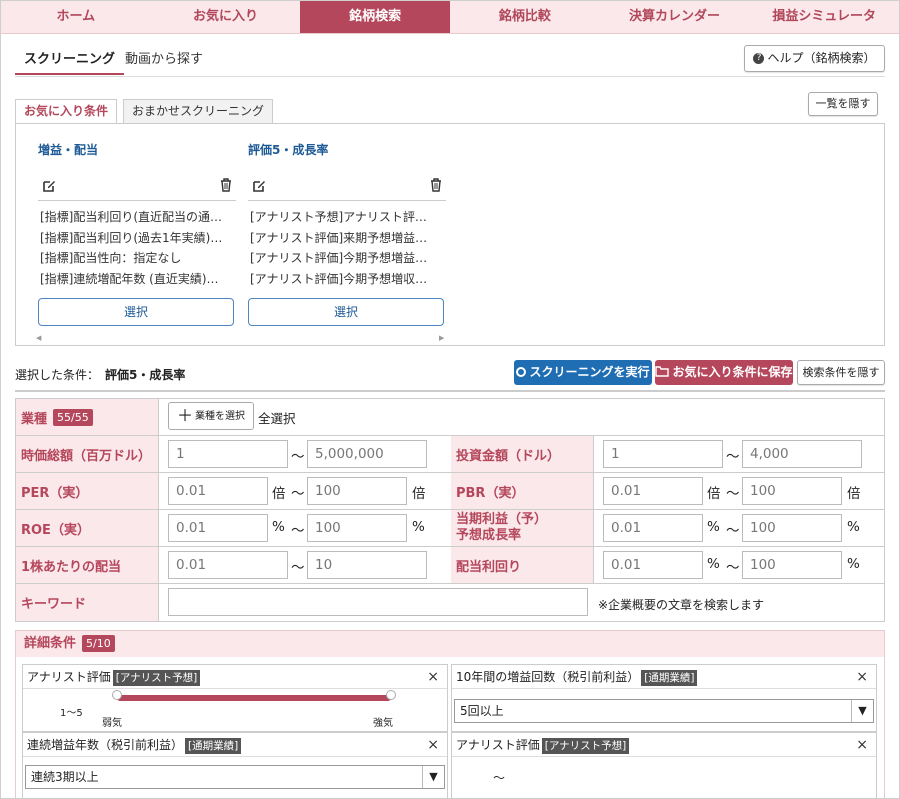  Describe the element at coordinates (843, 104) in the screenshot. I see `hide-list-button: 一覧を隠す` at that location.